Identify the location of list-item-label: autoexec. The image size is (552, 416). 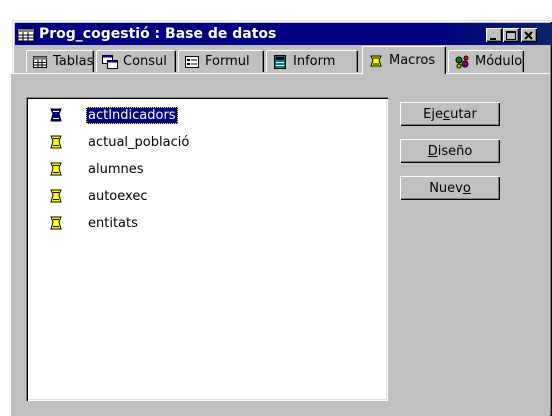
(118, 196).